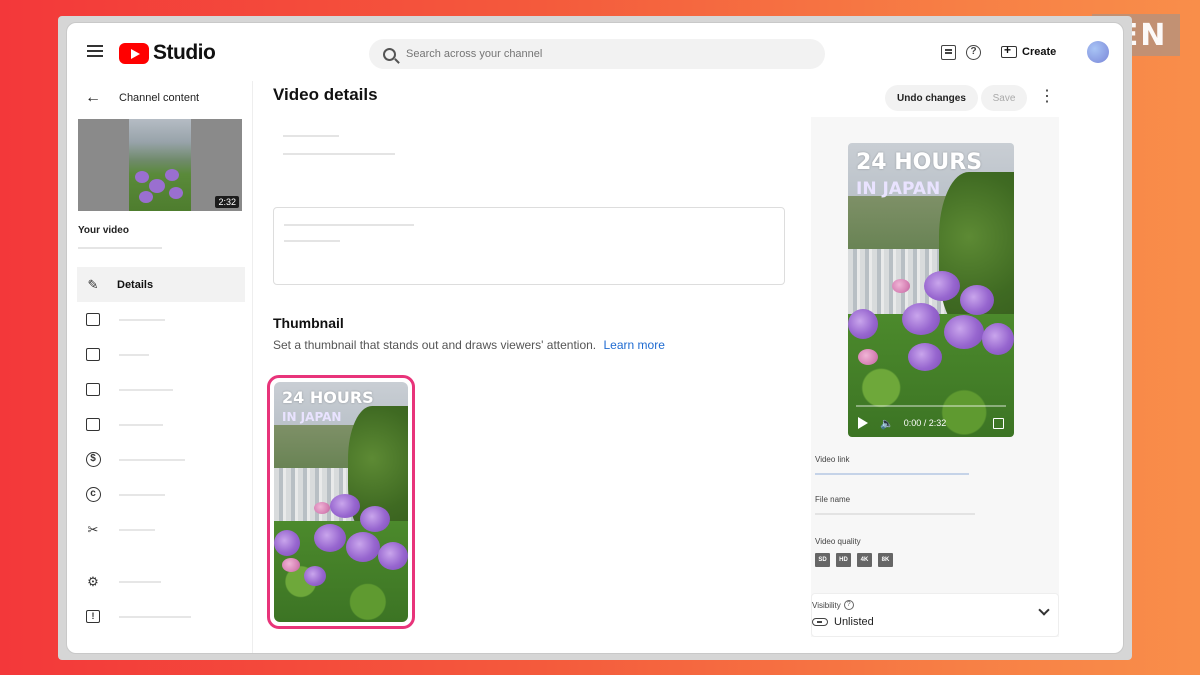 The width and height of the screenshot is (1200, 675). I want to click on visibility-value-row: Unlisted, so click(843, 622).